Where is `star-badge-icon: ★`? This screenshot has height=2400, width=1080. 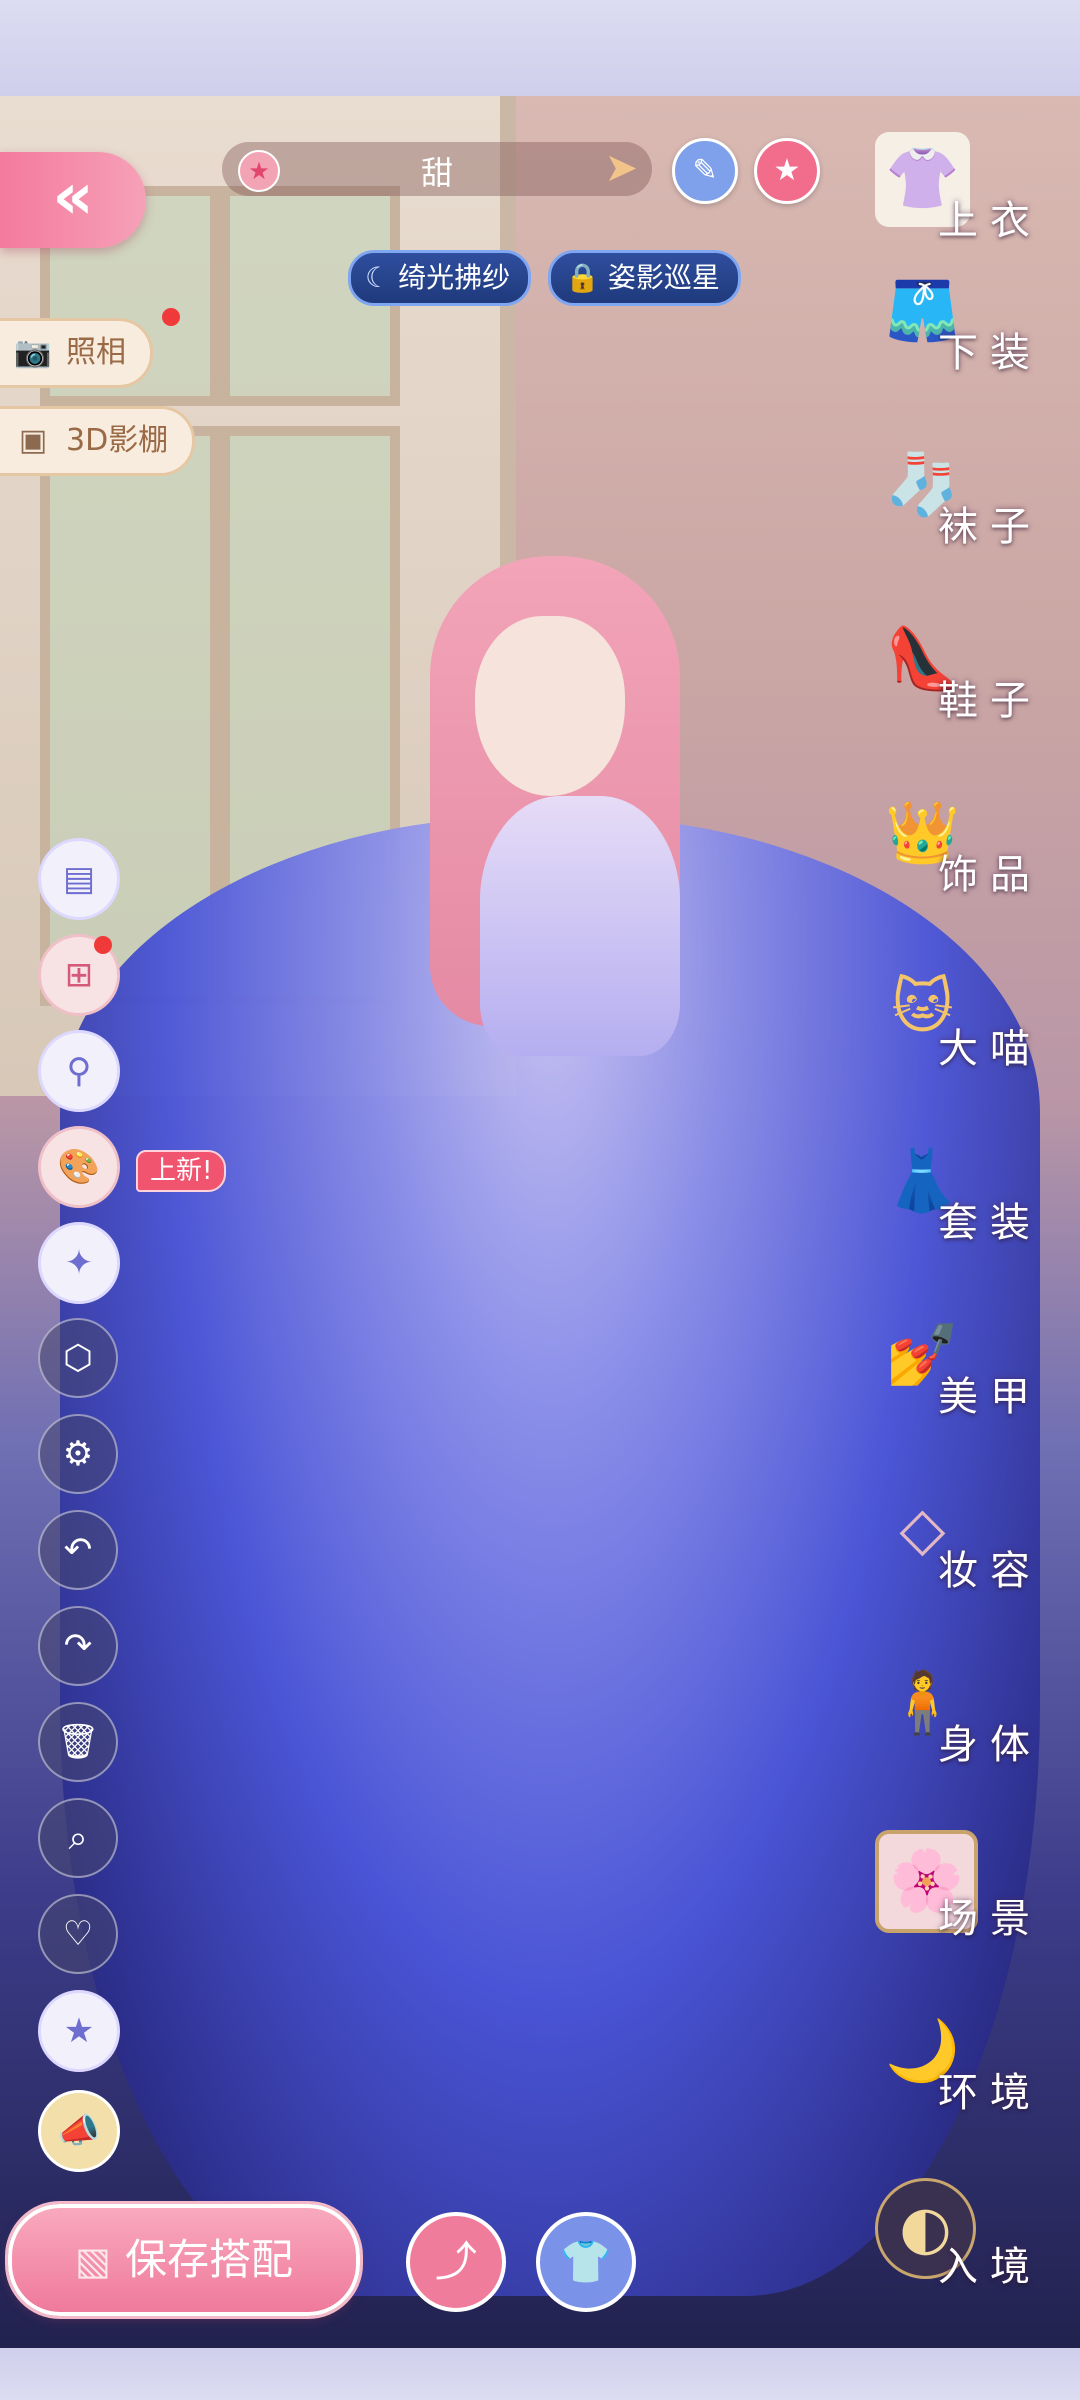 star-badge-icon: ★ is located at coordinates (79, 2031).